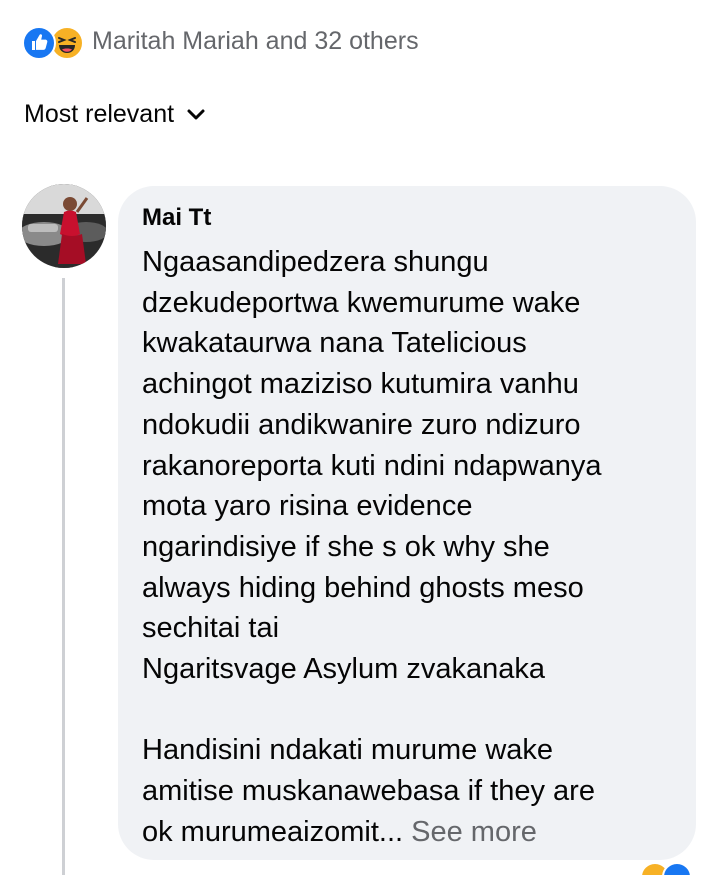 The height and width of the screenshot is (875, 720). Describe the element at coordinates (346, 546) in the screenshot. I see `comment-line: ngarindisiye if she s ok why she` at that location.